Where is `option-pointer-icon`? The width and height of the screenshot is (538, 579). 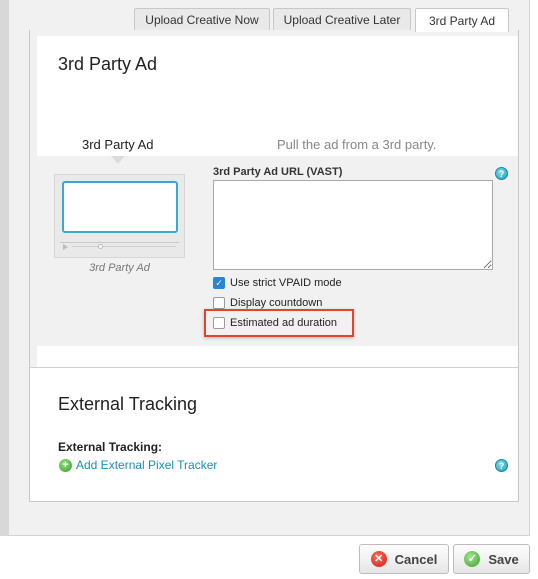
option-pointer-icon is located at coordinates (118, 160).